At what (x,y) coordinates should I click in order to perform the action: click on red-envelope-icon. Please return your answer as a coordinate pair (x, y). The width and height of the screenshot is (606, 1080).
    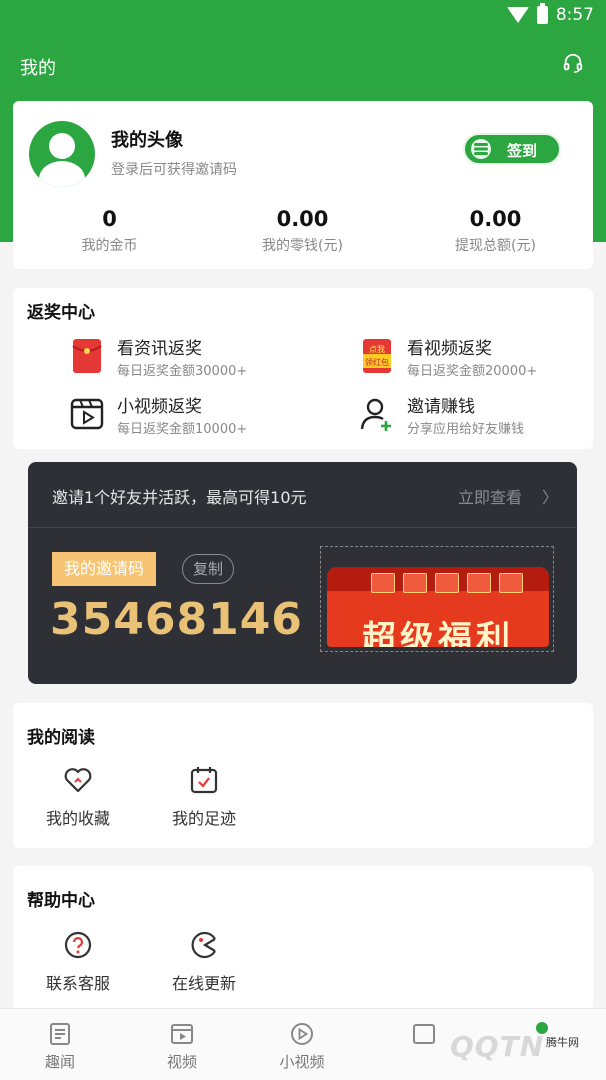
    Looking at the image, I should click on (87, 356).